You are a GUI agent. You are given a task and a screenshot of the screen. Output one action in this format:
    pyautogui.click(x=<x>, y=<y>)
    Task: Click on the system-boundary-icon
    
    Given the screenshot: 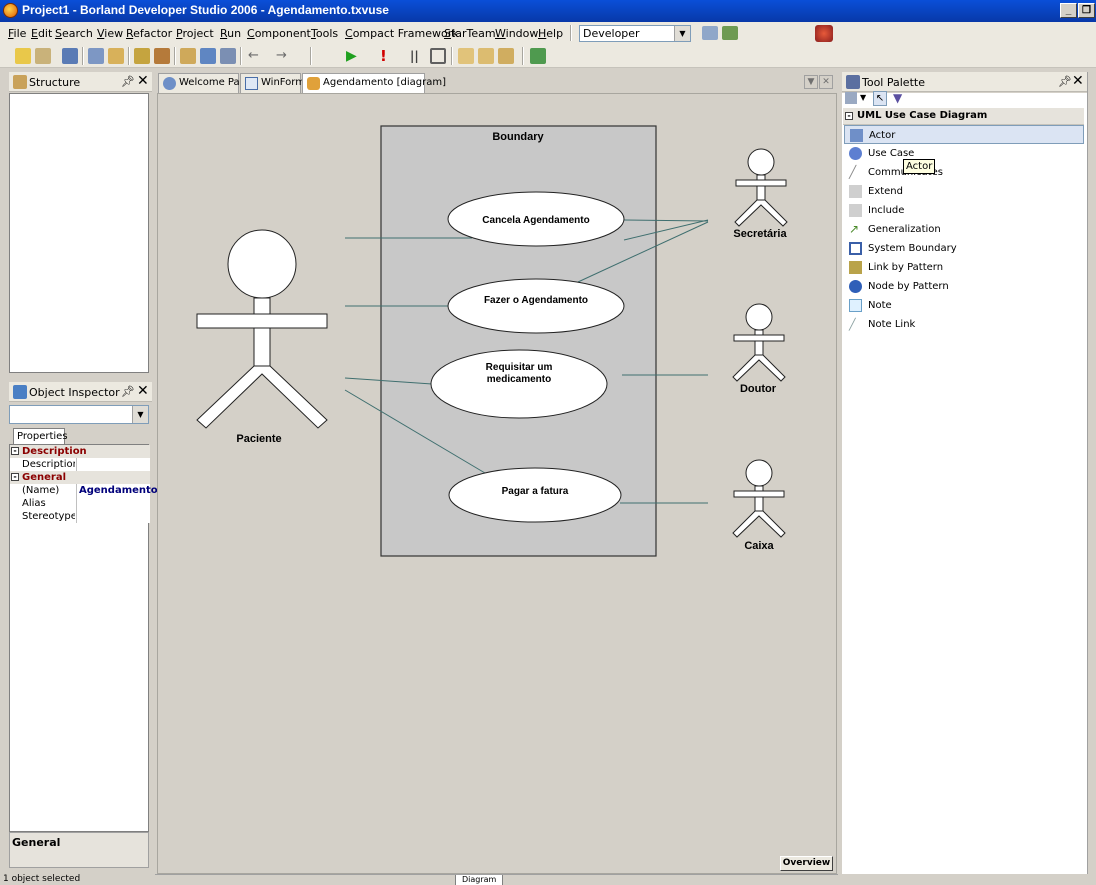 What is the action you would take?
    pyautogui.click(x=855, y=248)
    